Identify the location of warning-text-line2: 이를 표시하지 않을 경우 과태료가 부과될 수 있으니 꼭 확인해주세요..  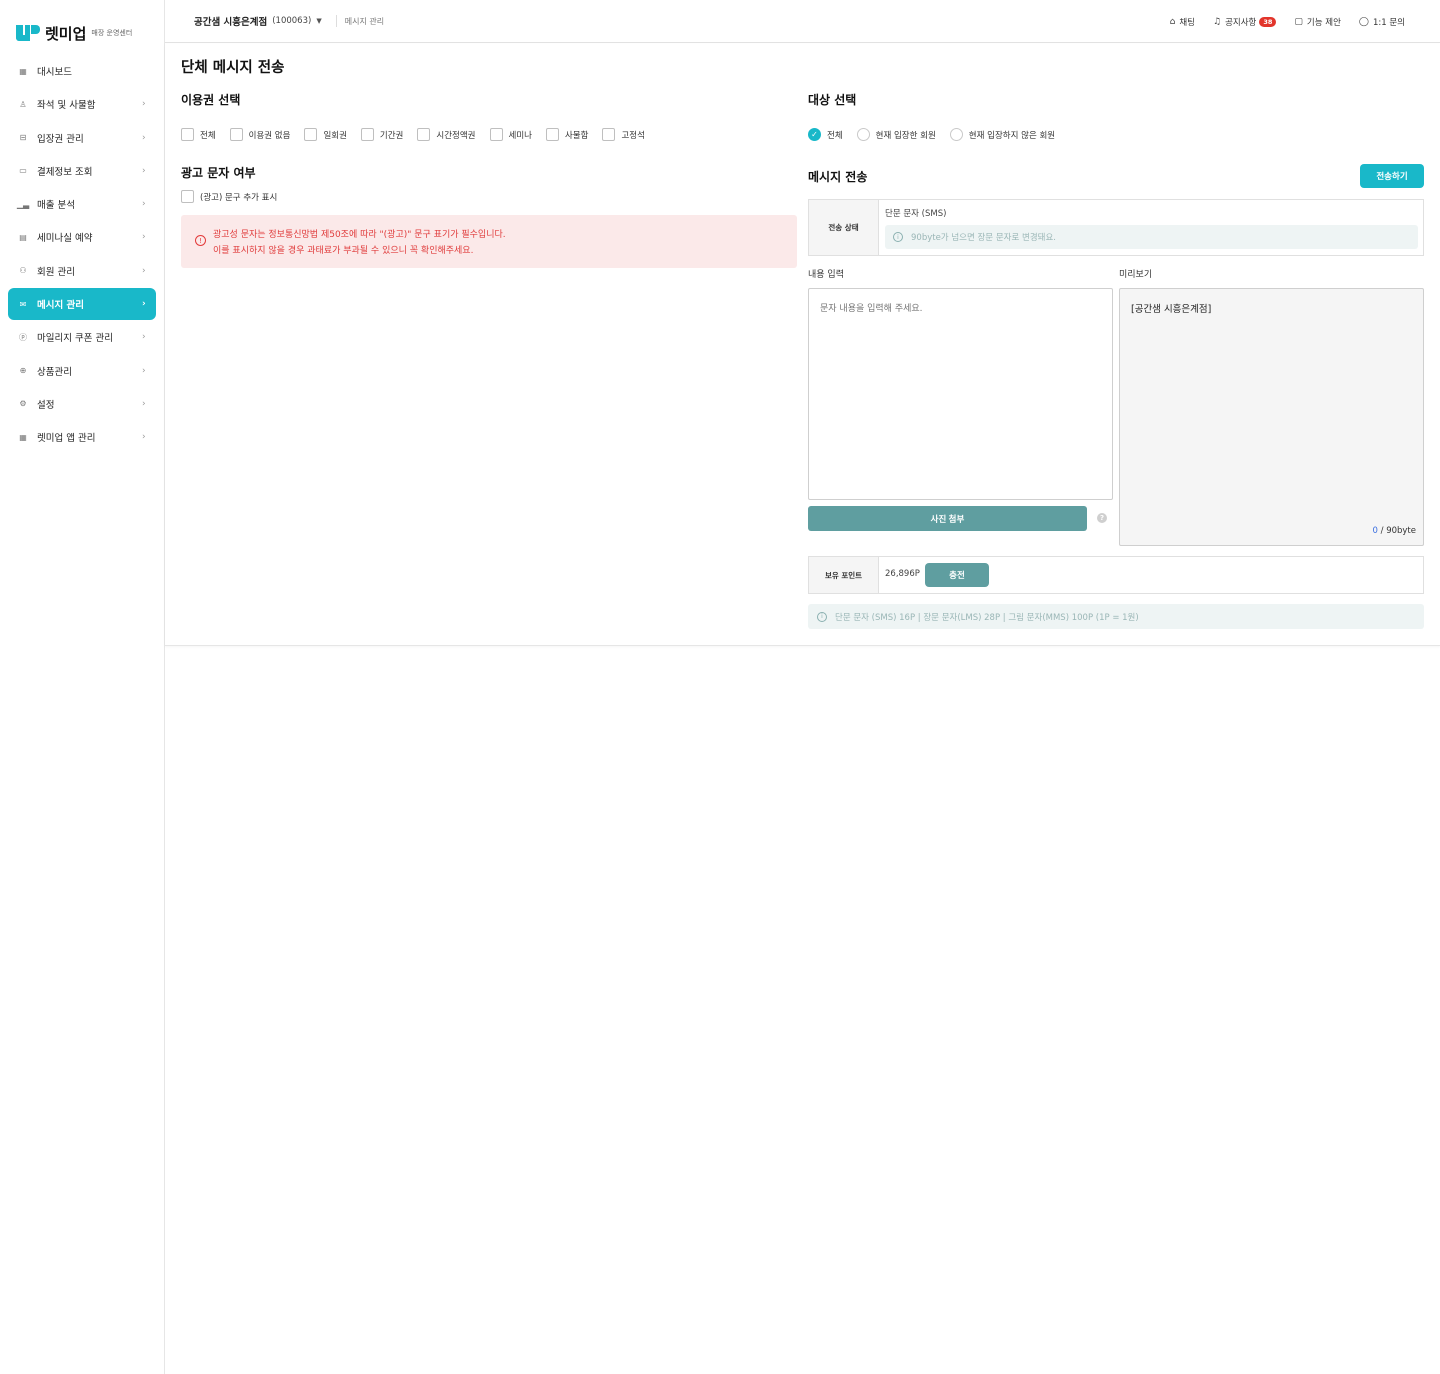
(343, 251).